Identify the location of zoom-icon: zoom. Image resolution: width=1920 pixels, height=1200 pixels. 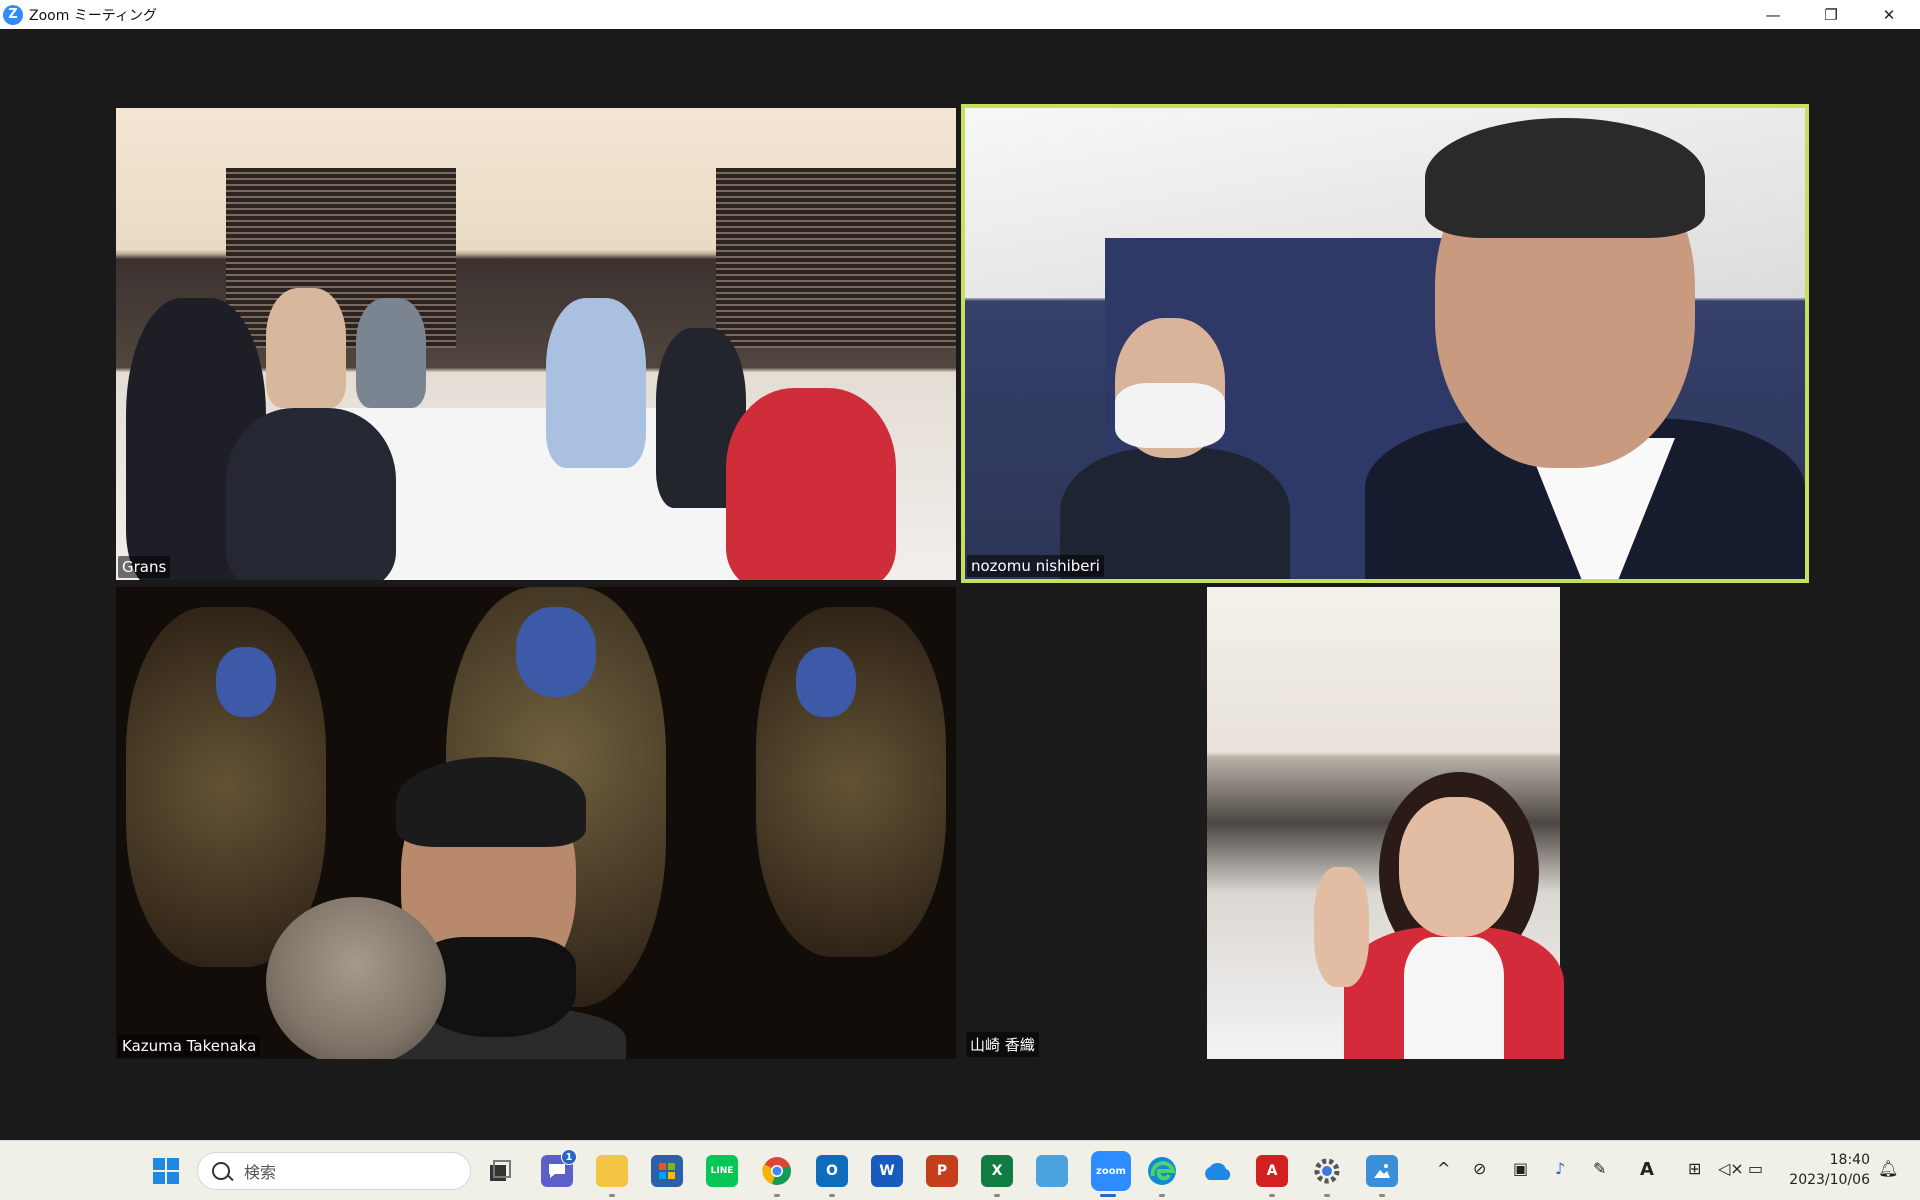
(1111, 1171).